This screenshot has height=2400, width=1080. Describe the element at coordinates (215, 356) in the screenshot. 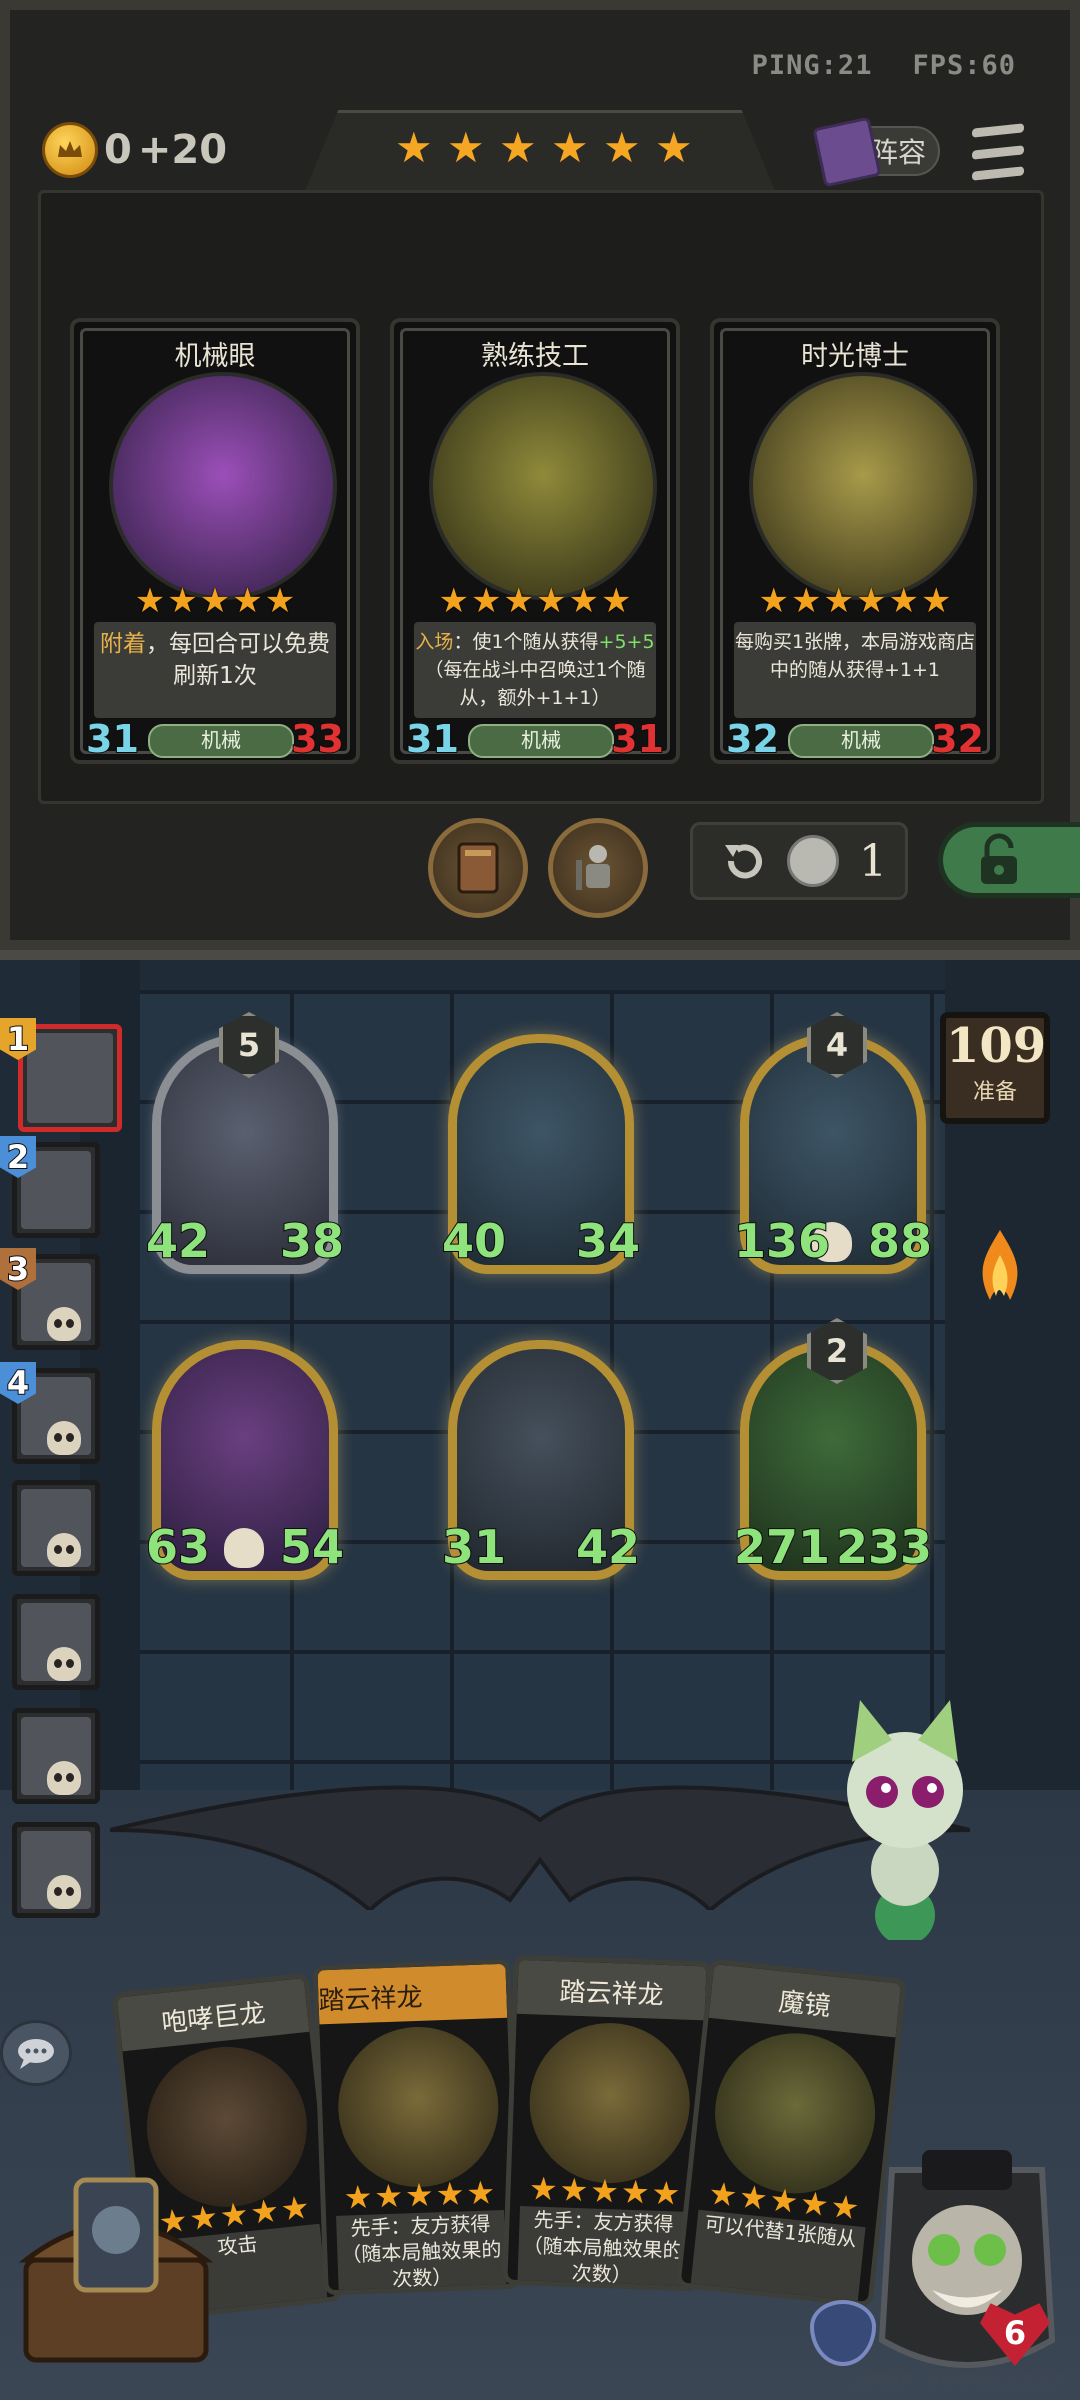

I see `card-name: 机械眼` at that location.